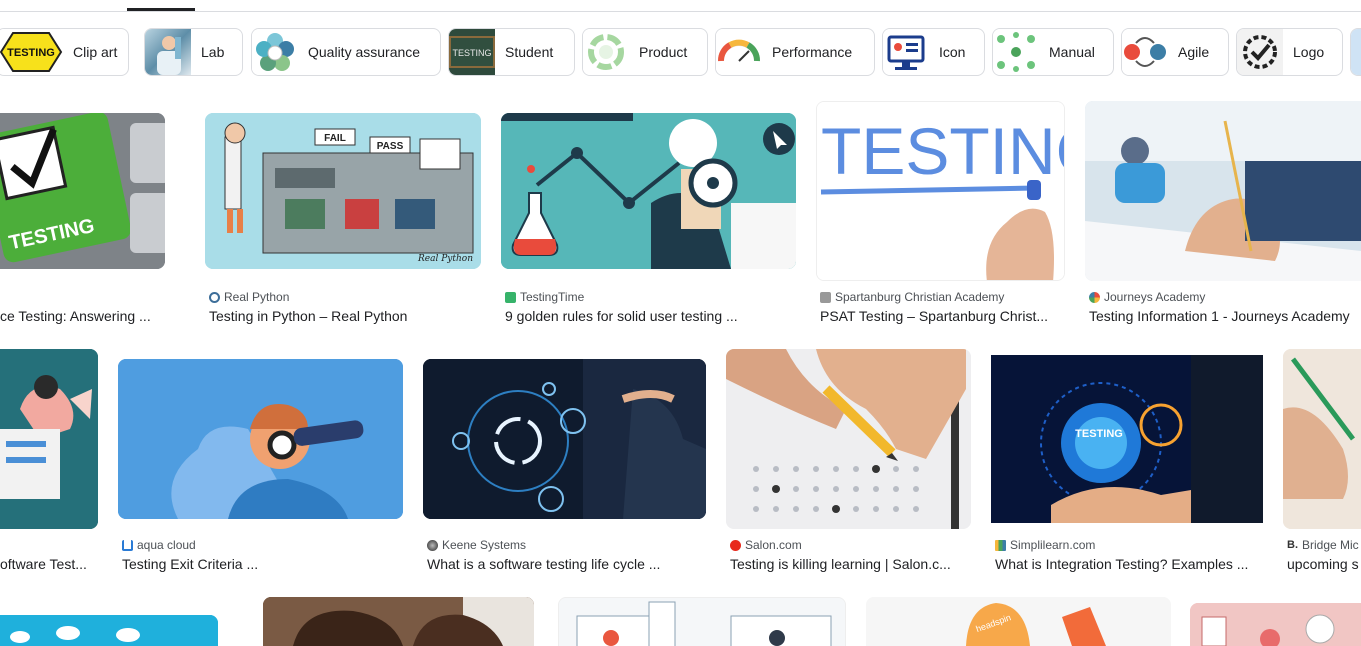 This screenshot has width=1361, height=646. I want to click on monitor-gear-icon, so click(906, 52).